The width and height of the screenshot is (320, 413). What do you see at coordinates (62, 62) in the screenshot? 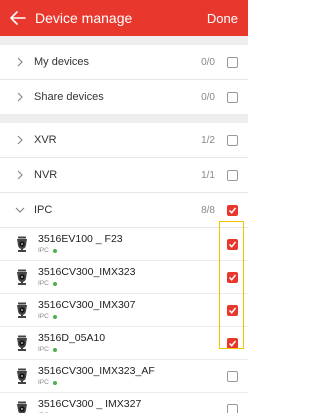
I see `group-label: My devices` at bounding box center [62, 62].